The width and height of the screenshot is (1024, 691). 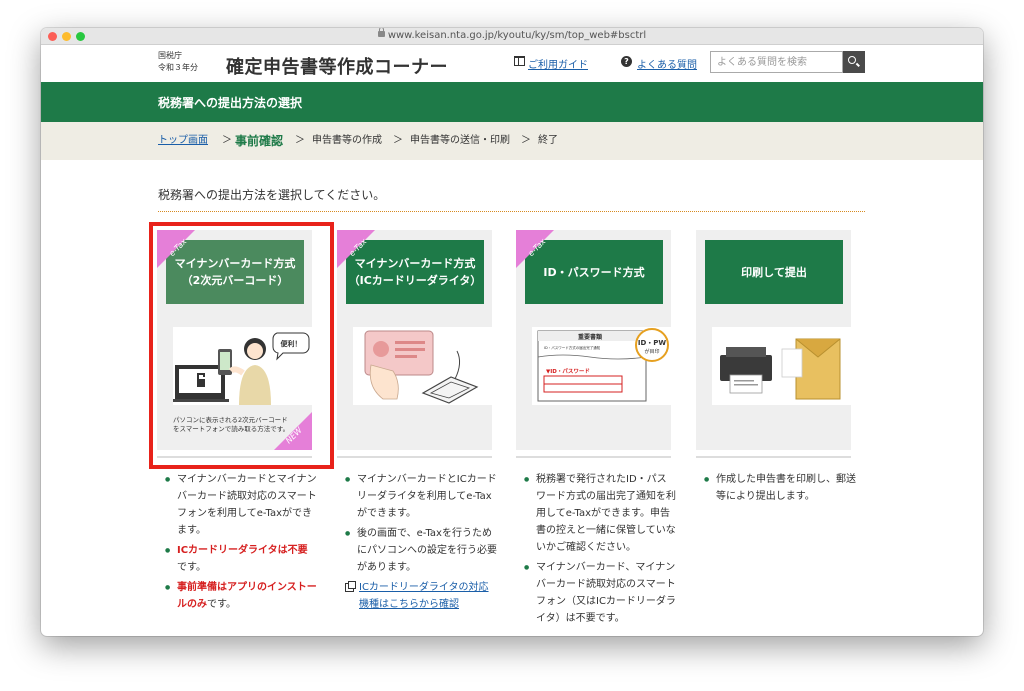 I want to click on breadcrumb-top-link: トップ画面, so click(x=183, y=141).